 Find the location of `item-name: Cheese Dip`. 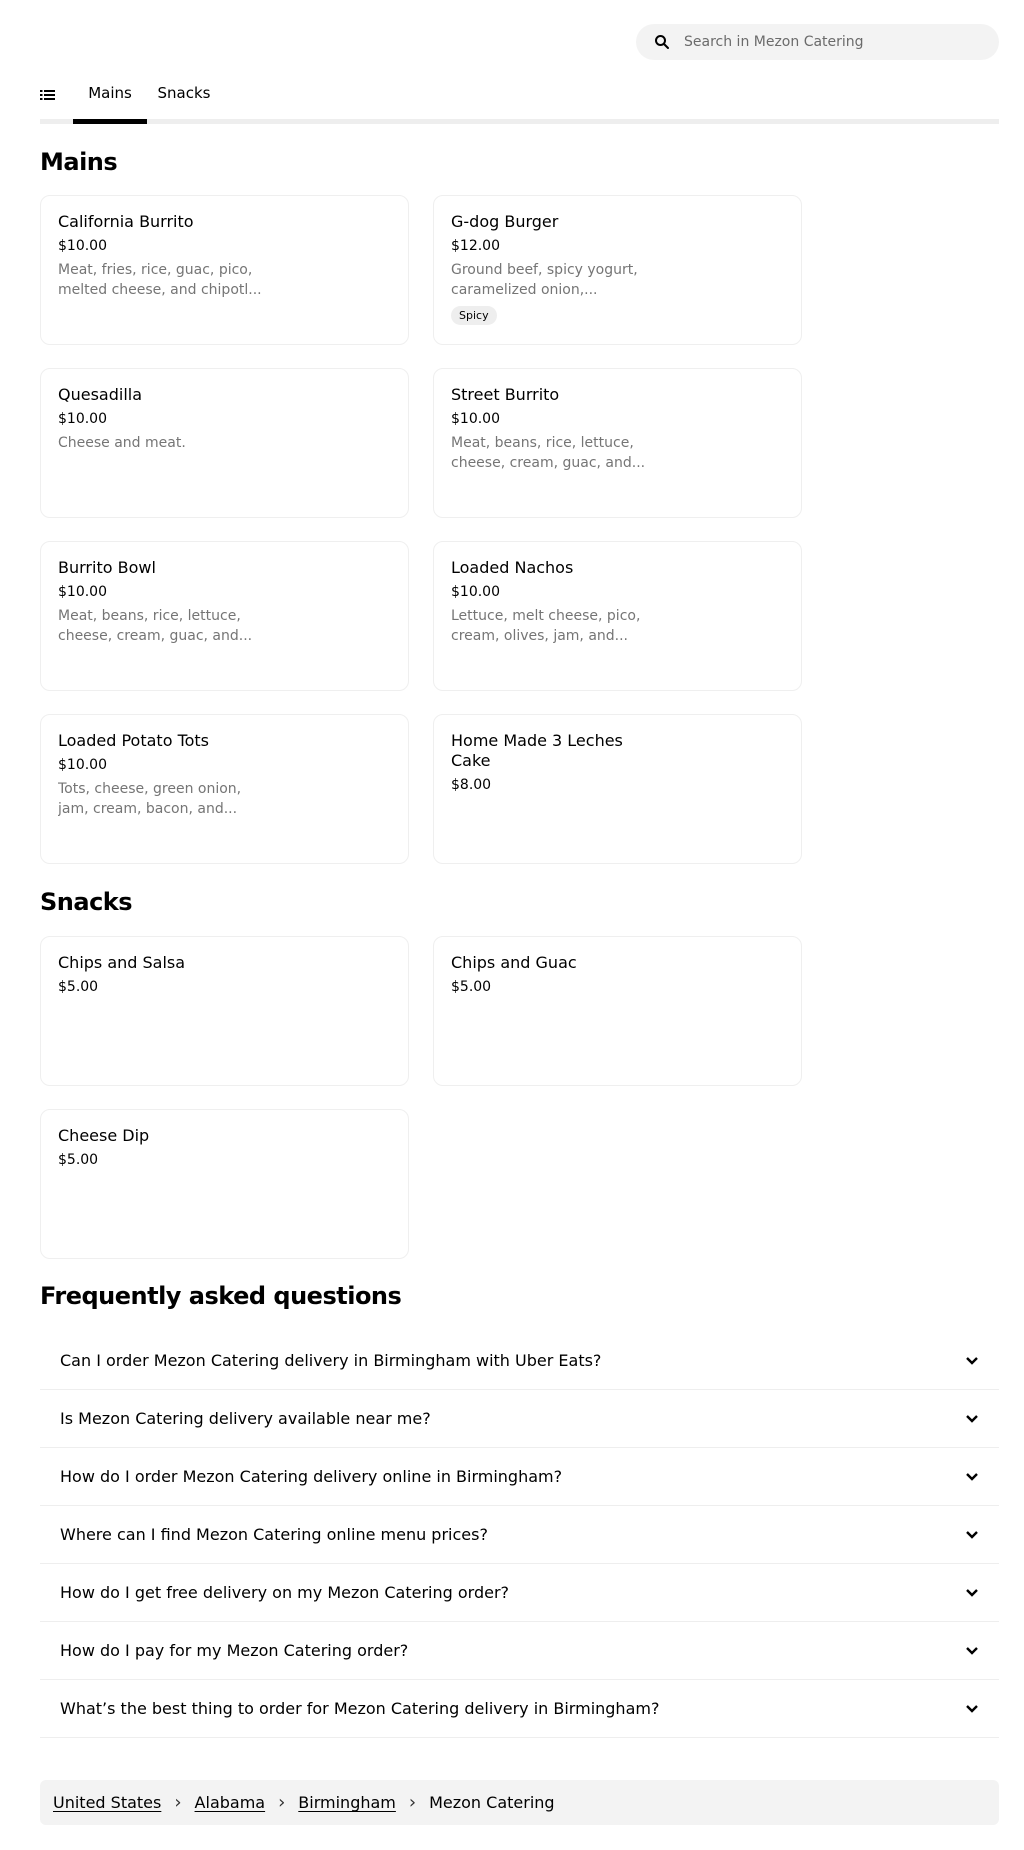

item-name: Cheese Dip is located at coordinates (104, 1135).